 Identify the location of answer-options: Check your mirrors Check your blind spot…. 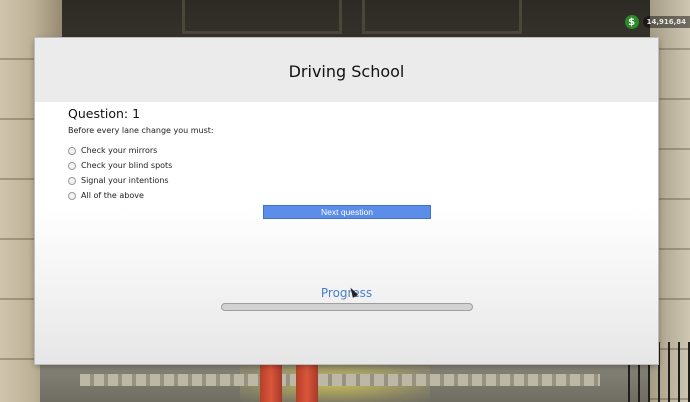
(141, 173).